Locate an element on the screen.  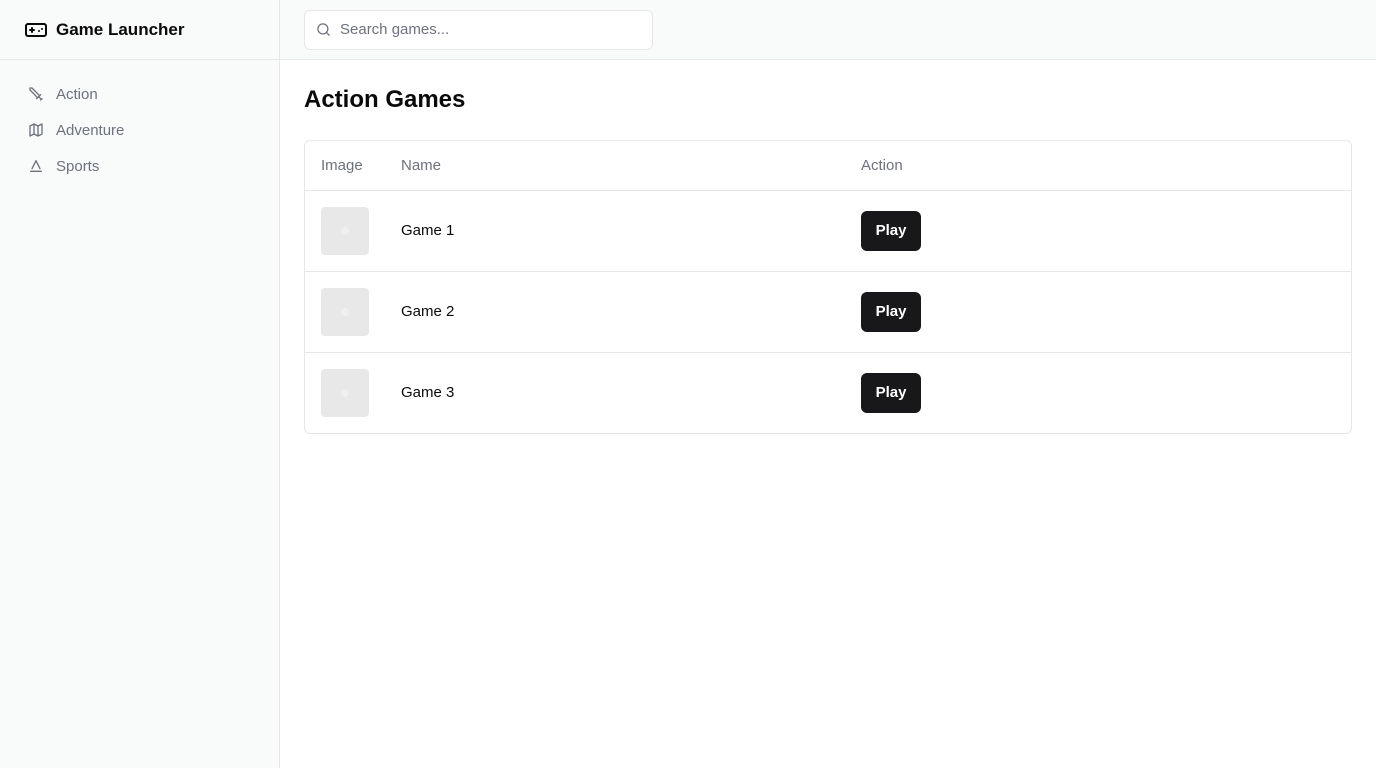
table-row: Game 1 Play is located at coordinates (828, 231).